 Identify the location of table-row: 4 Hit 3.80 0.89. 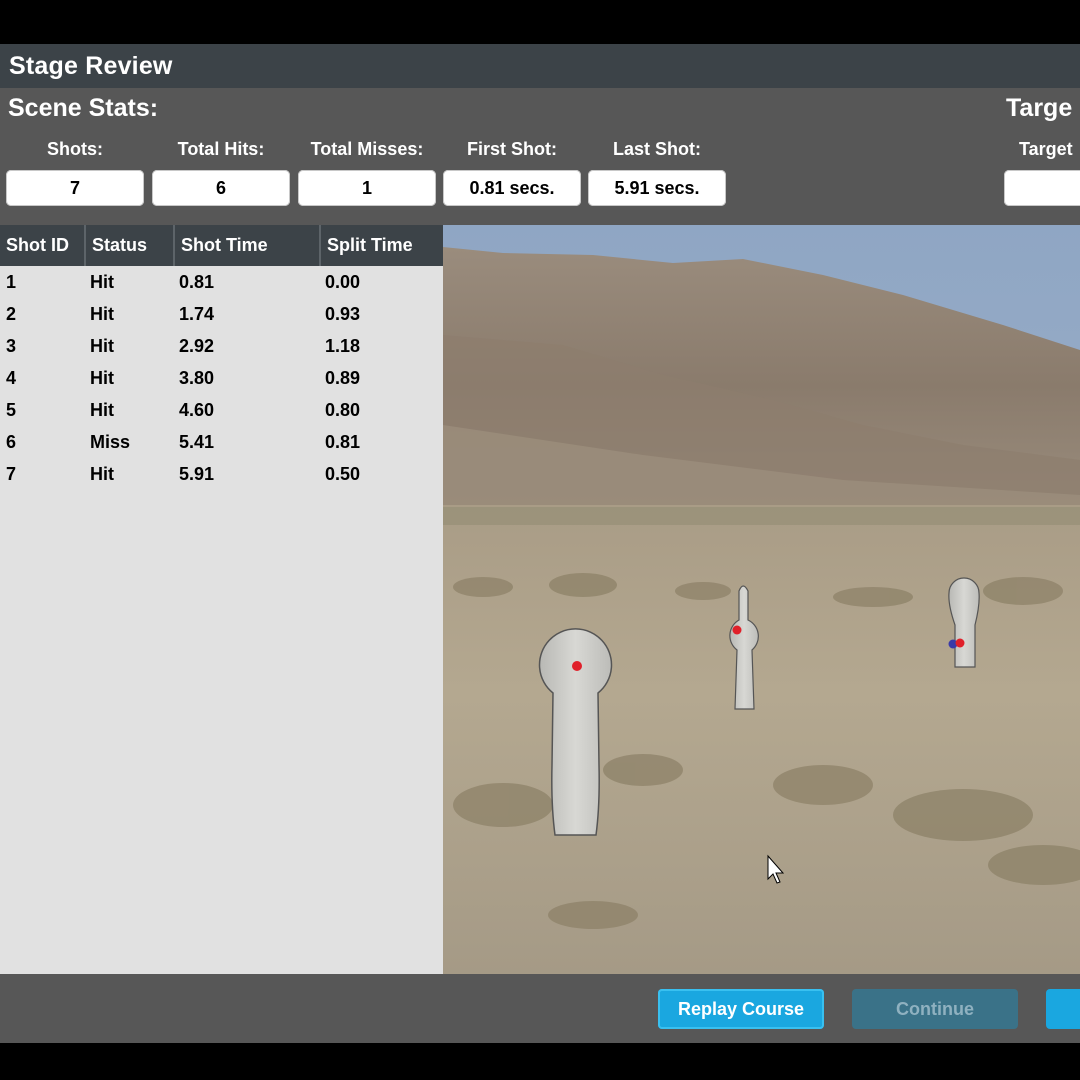
(221, 378).